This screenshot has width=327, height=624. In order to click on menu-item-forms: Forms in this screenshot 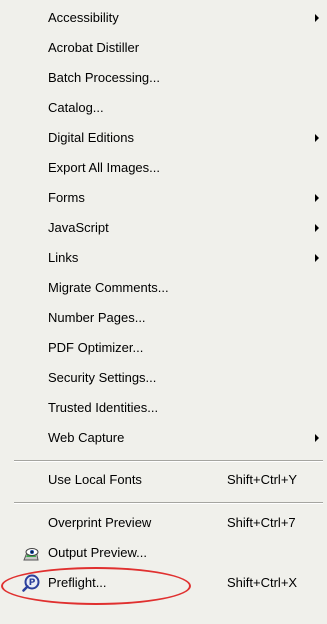, I will do `click(163, 198)`.